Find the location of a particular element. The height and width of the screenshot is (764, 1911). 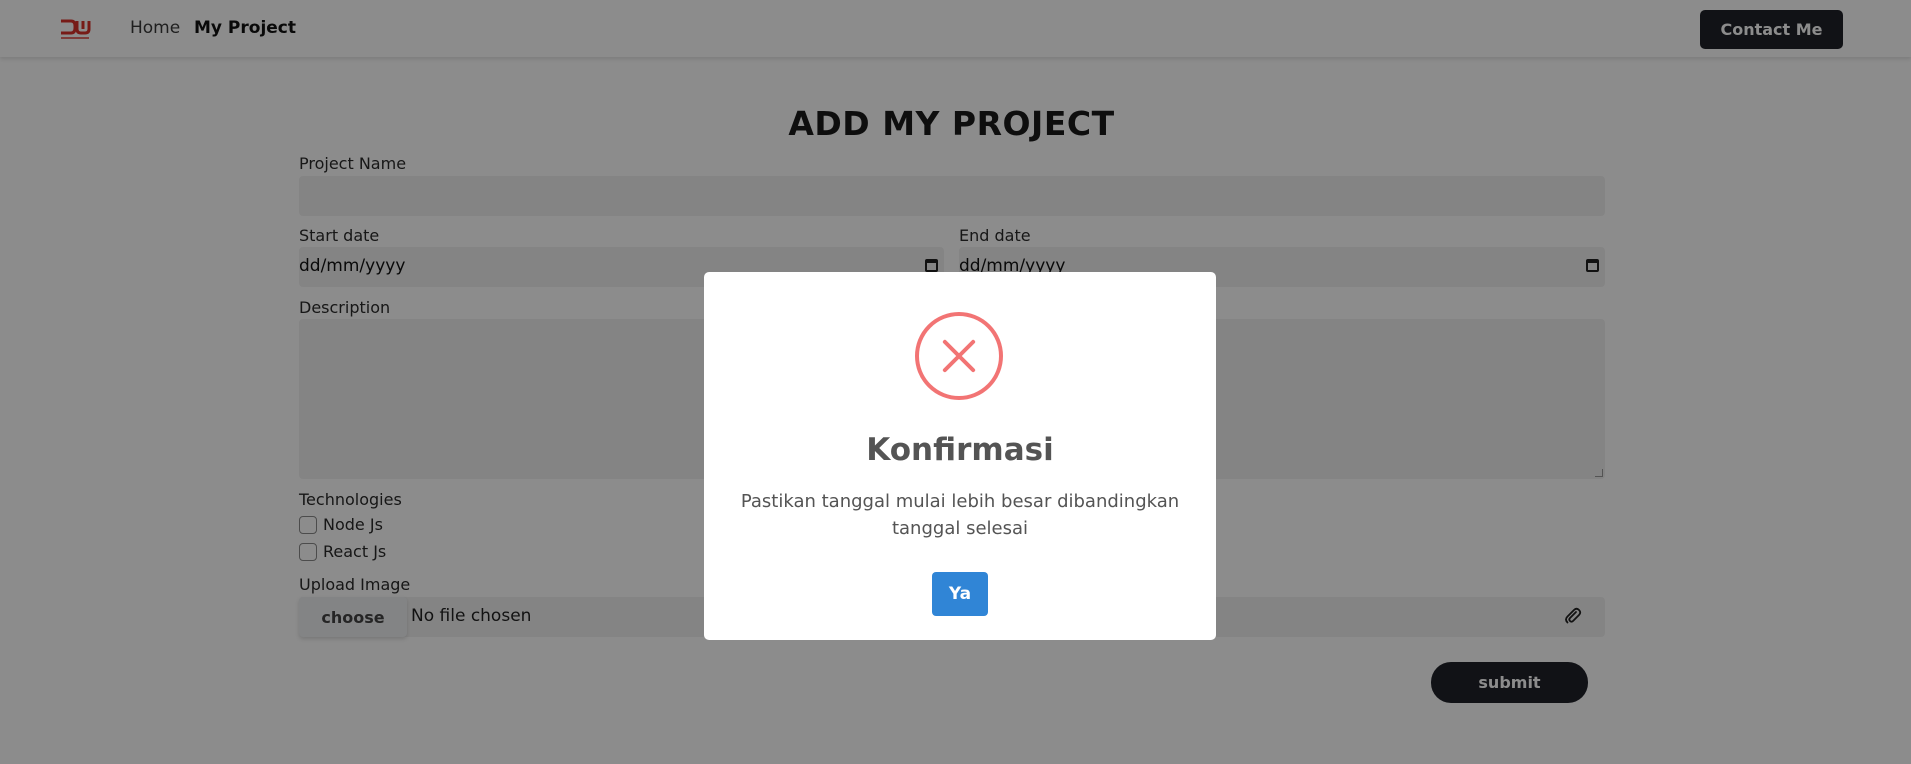

error-x-icon is located at coordinates (959, 356).